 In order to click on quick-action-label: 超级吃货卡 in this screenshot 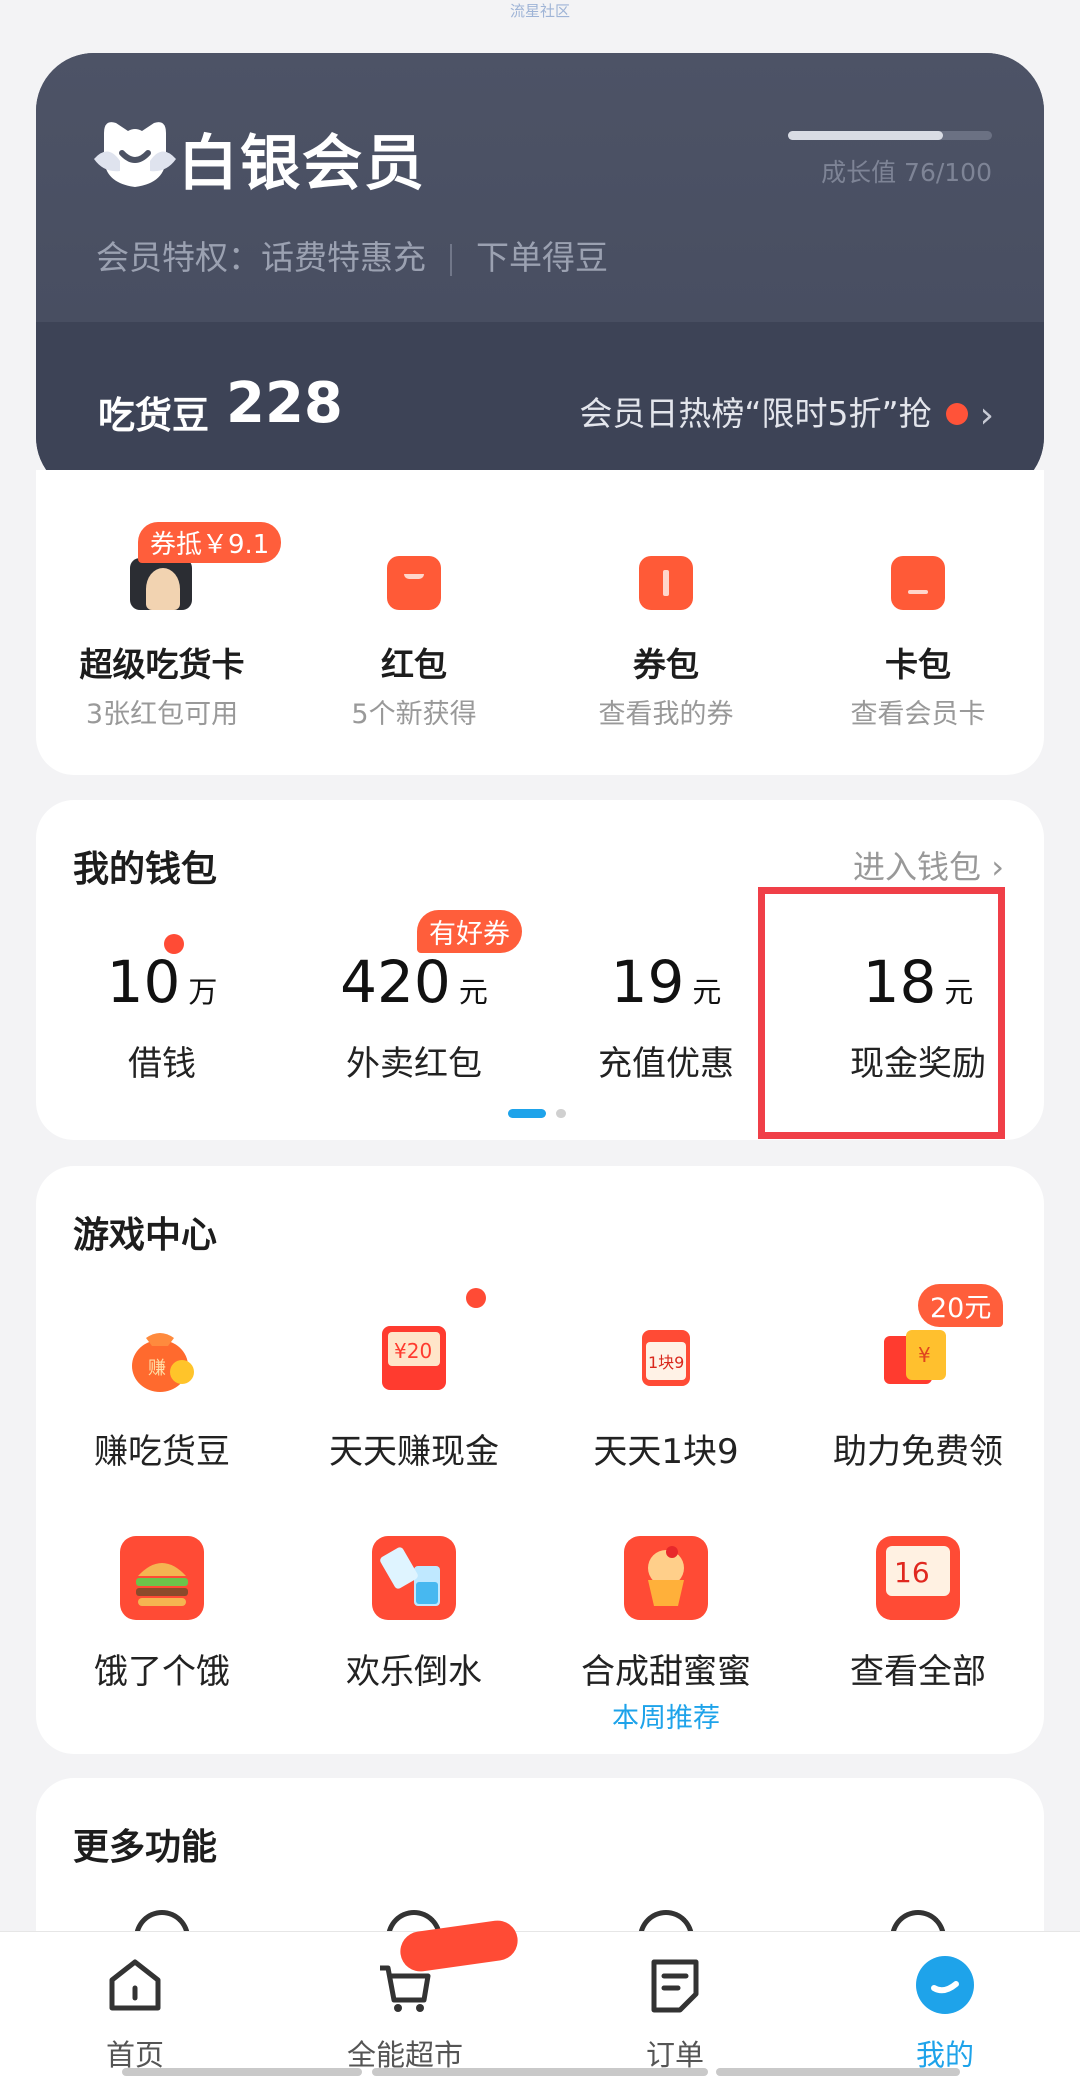, I will do `click(162, 664)`.